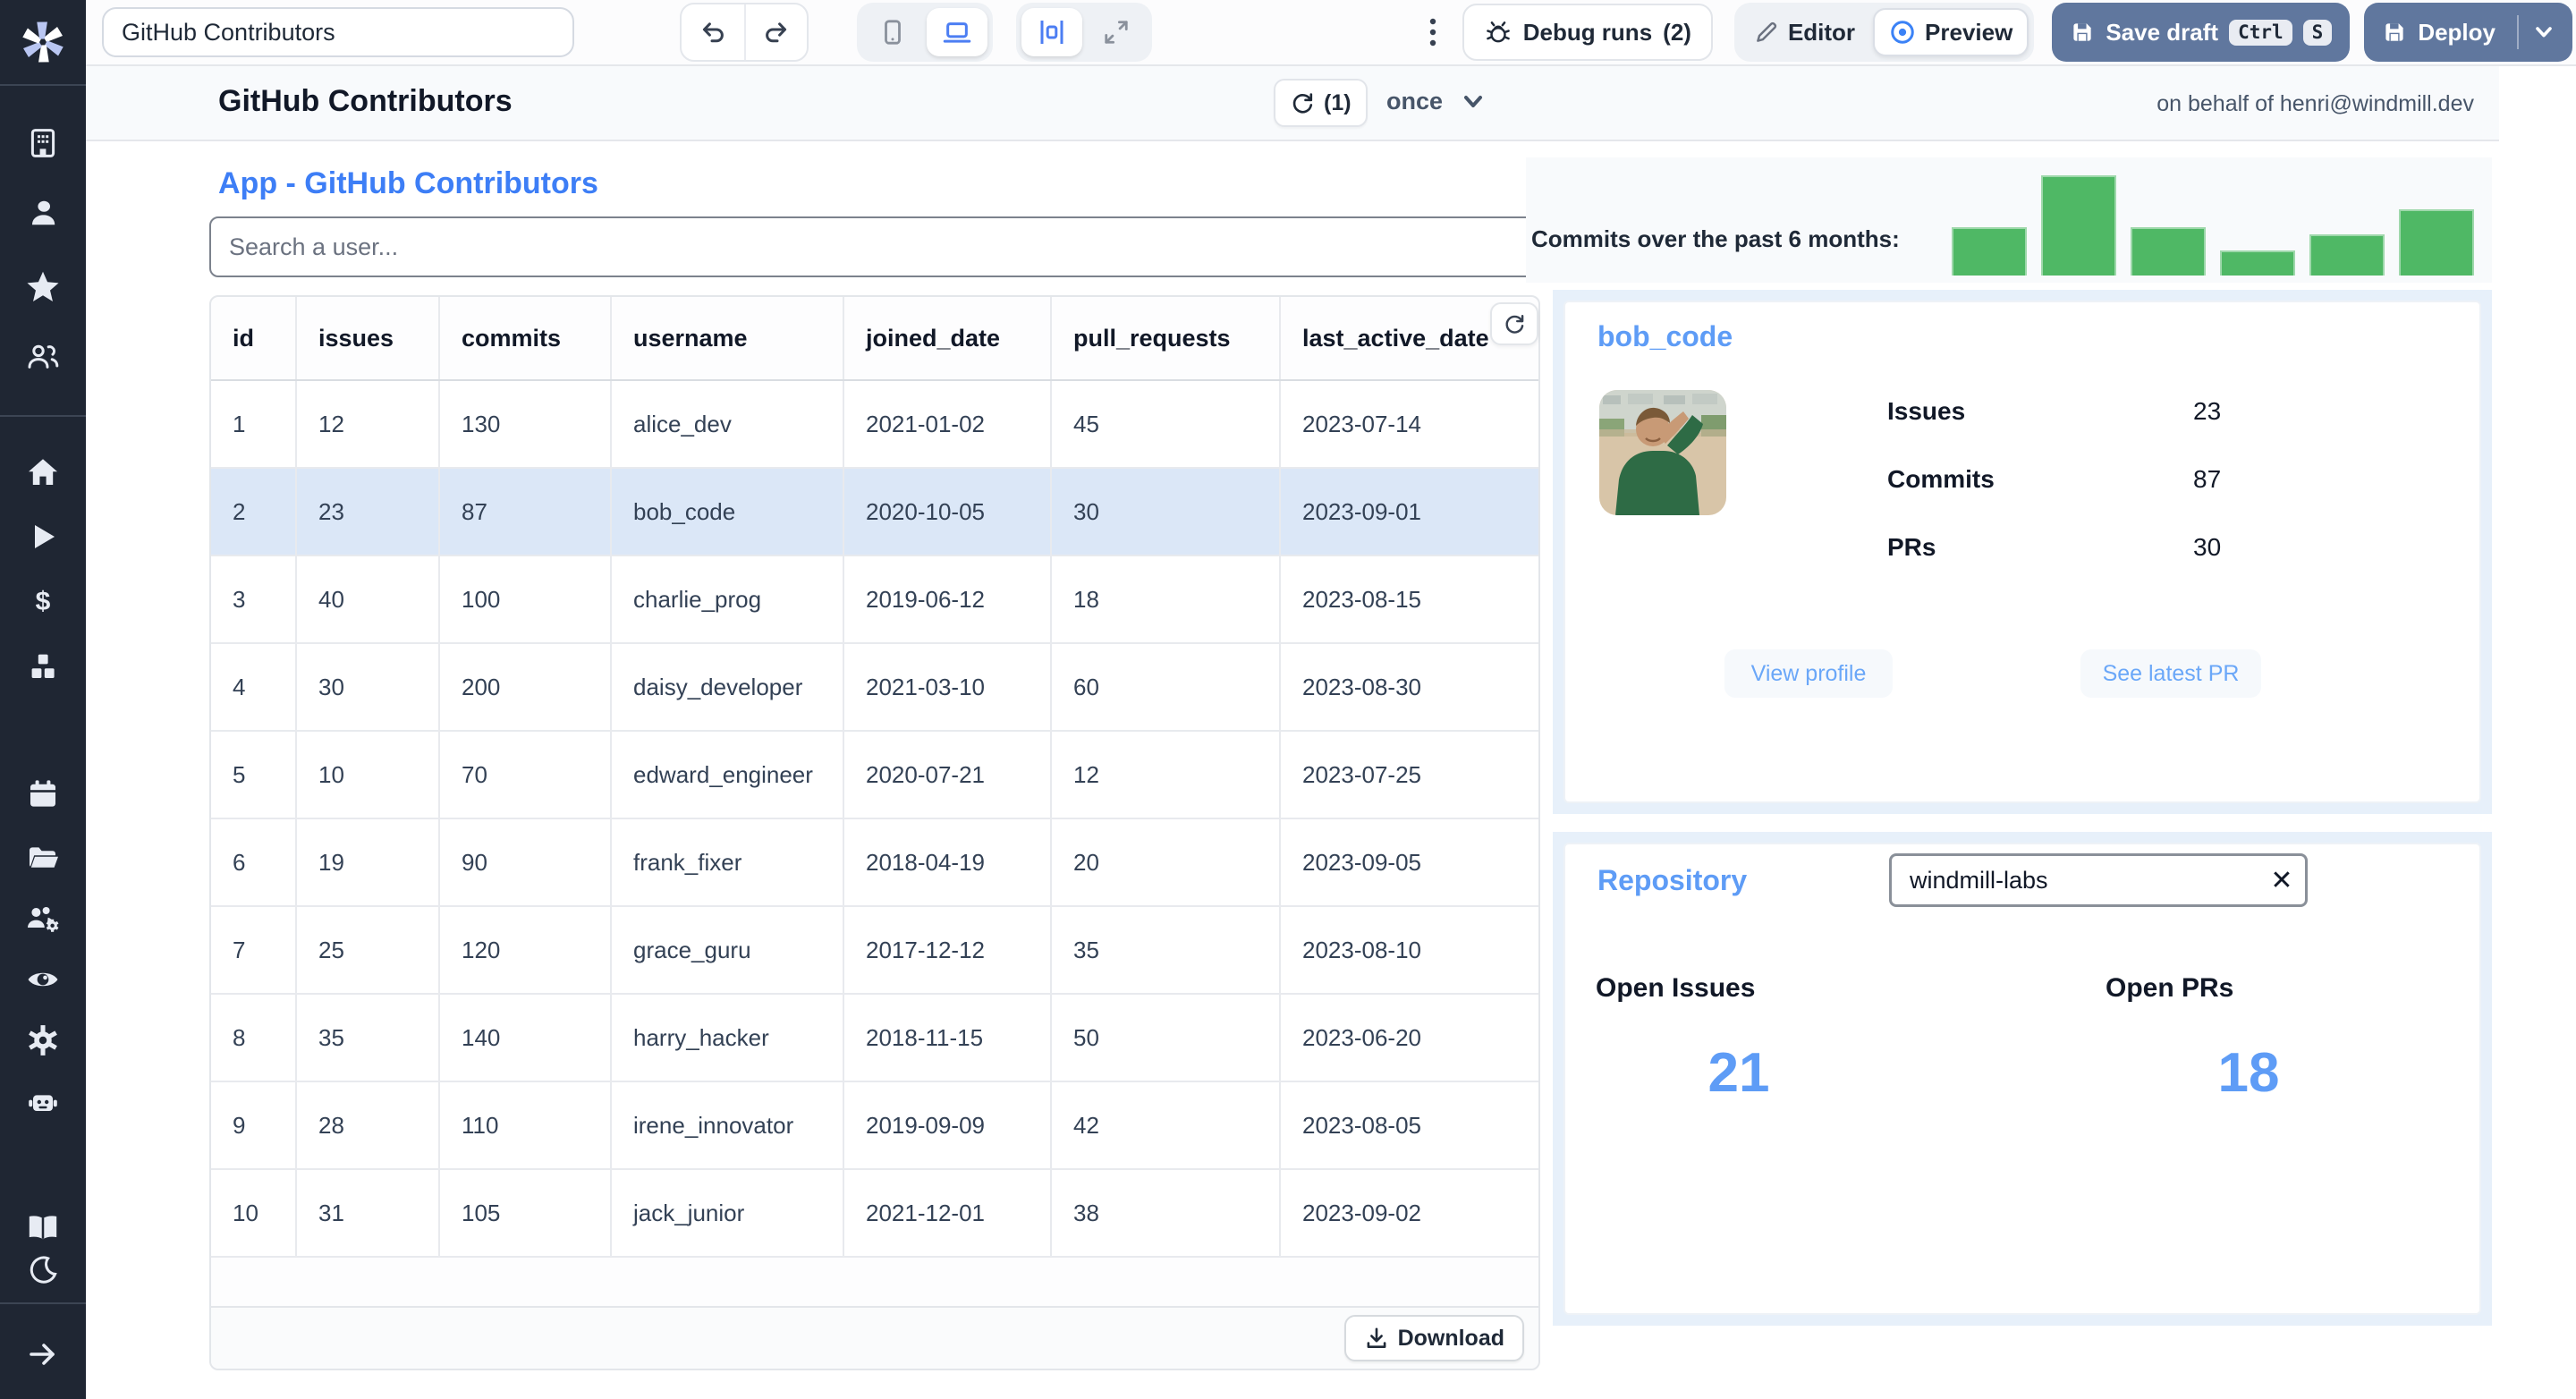 The height and width of the screenshot is (1399, 2576). Describe the element at coordinates (2207, 547) in the screenshot. I see `stat-value: 30` at that location.